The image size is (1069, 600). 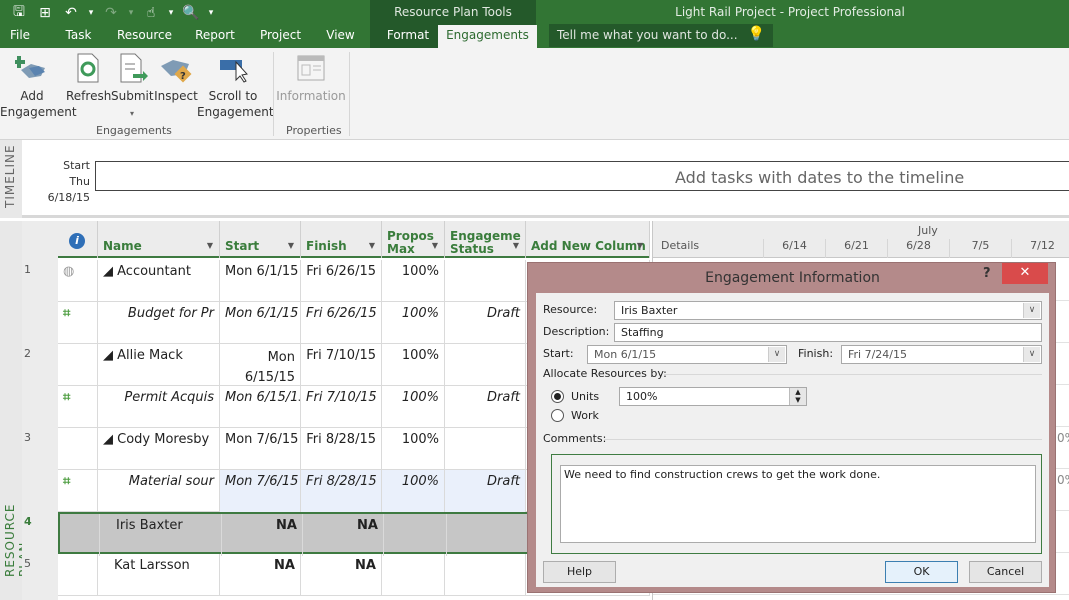 What do you see at coordinates (19, 13) in the screenshot?
I see `save-icon: 🖫` at bounding box center [19, 13].